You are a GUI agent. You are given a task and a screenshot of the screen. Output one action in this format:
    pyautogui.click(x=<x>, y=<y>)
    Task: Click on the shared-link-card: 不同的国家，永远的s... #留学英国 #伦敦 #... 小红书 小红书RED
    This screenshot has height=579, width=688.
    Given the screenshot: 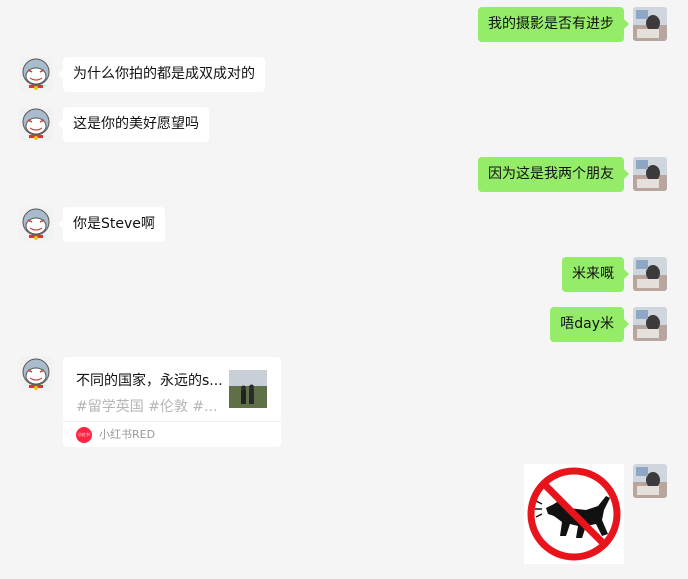 What is the action you would take?
    pyautogui.click(x=172, y=402)
    